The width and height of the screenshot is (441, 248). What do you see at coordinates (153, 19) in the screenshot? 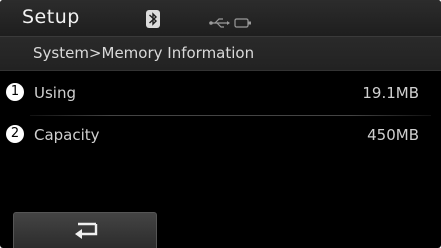
I see `bluetooth-icon` at bounding box center [153, 19].